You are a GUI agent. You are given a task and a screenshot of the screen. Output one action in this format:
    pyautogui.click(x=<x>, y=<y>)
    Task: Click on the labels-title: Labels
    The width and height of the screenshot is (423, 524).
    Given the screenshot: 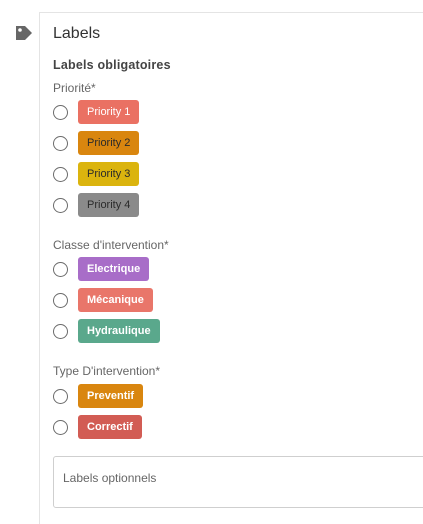 What is the action you would take?
    pyautogui.click(x=77, y=33)
    